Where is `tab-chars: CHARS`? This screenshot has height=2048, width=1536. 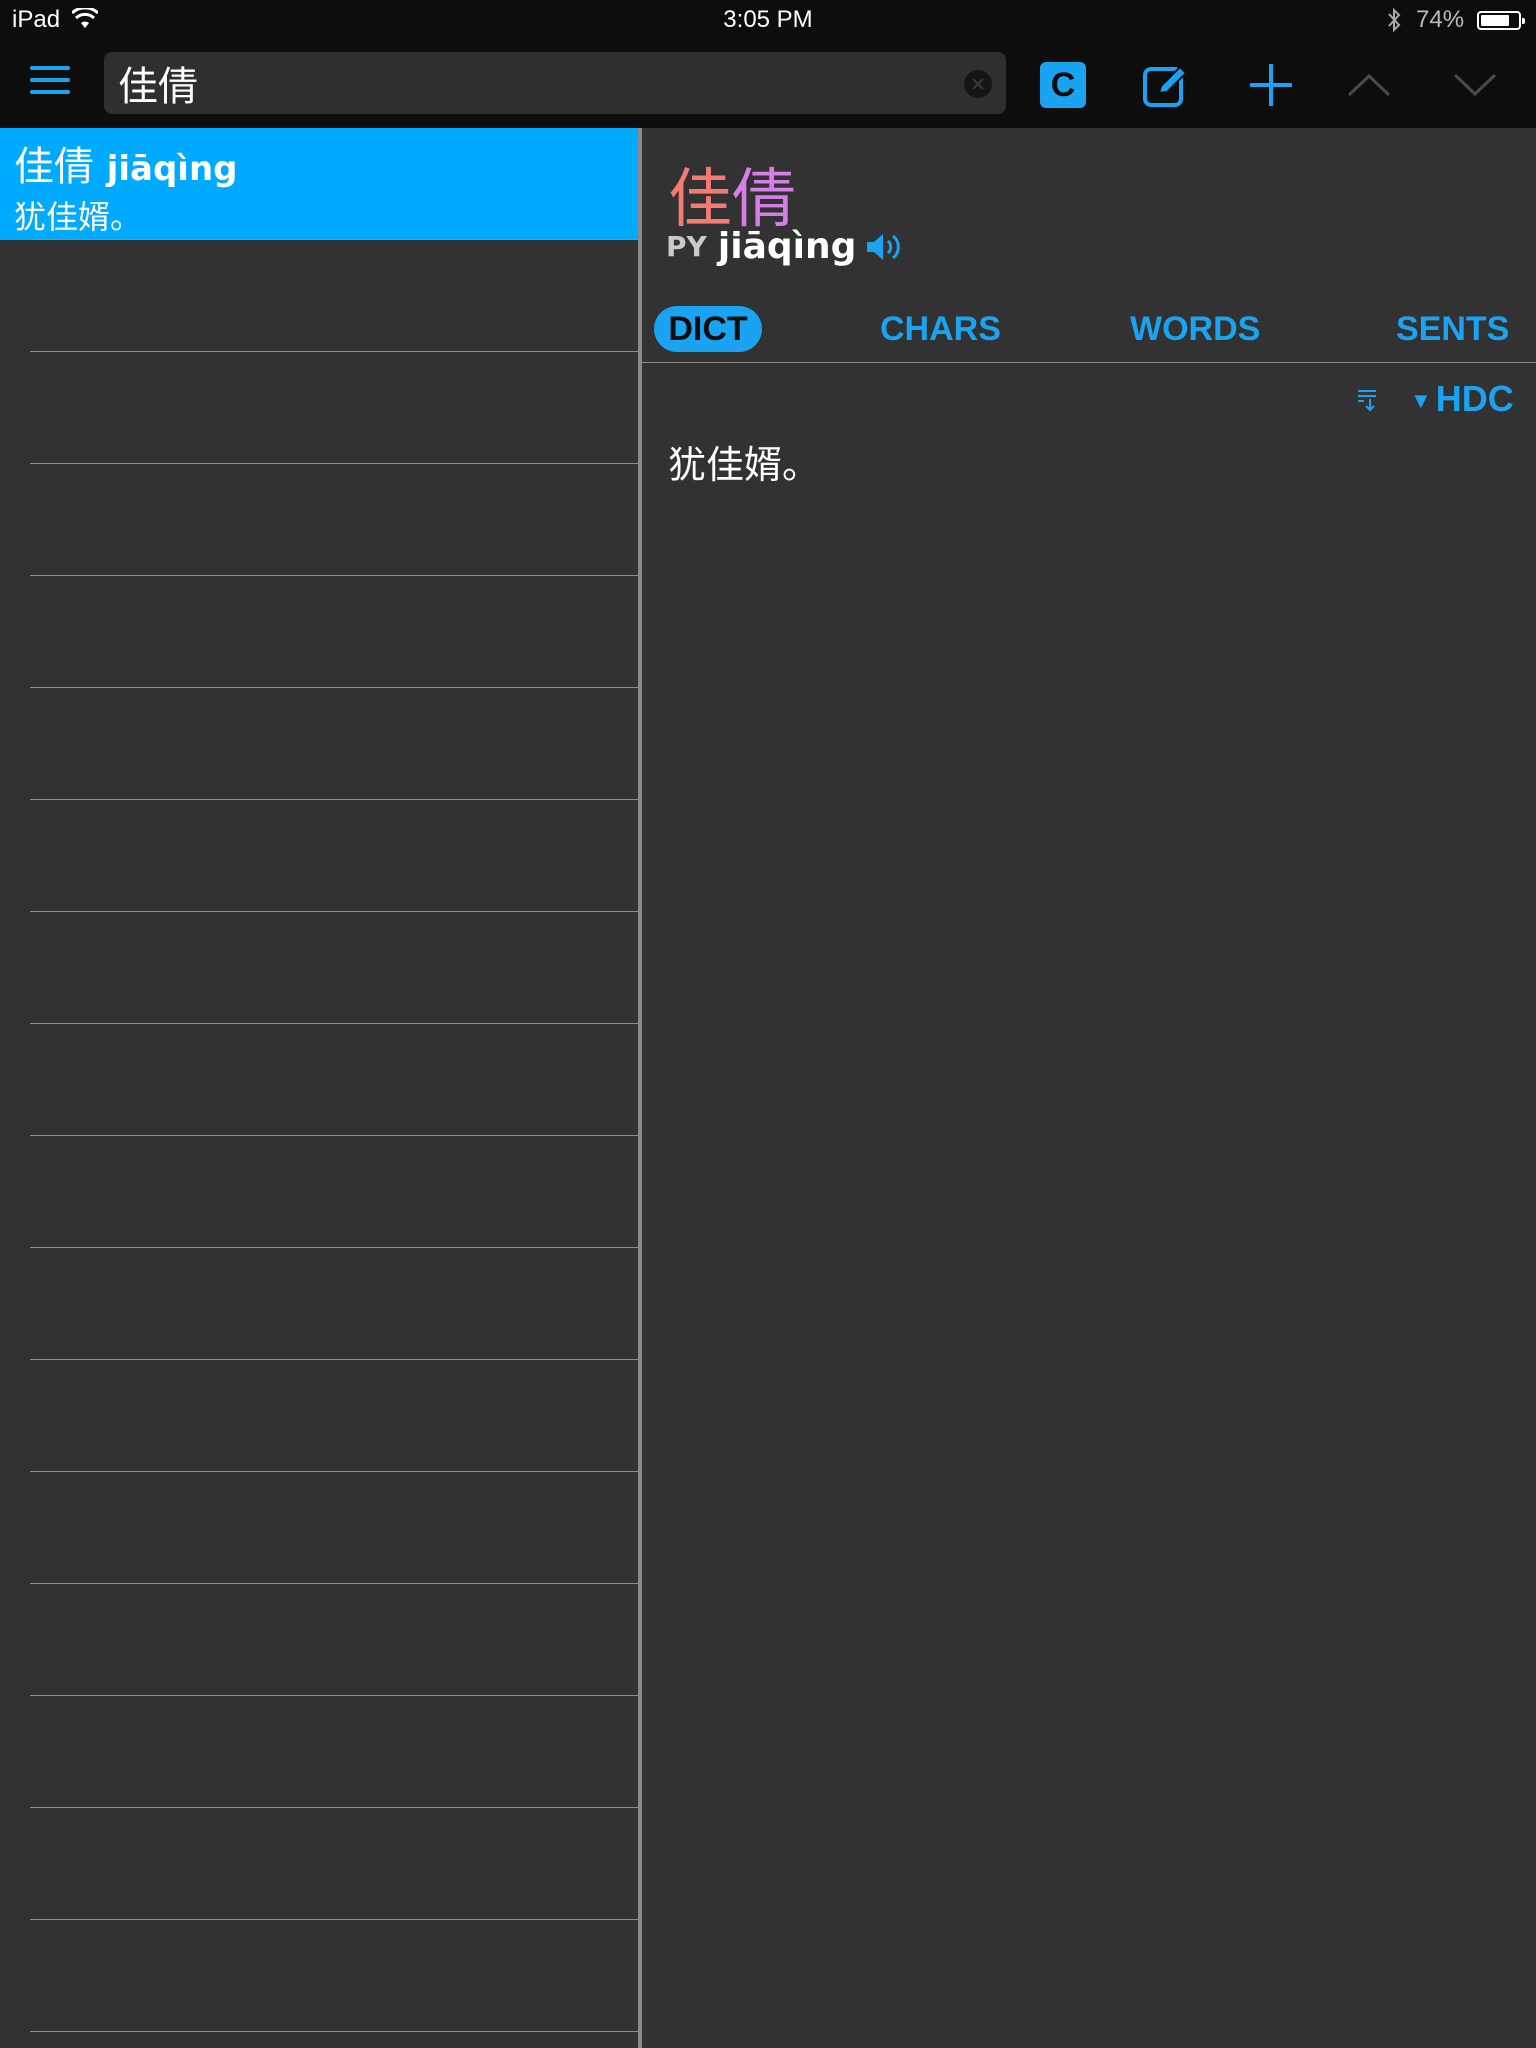 tab-chars: CHARS is located at coordinates (940, 329).